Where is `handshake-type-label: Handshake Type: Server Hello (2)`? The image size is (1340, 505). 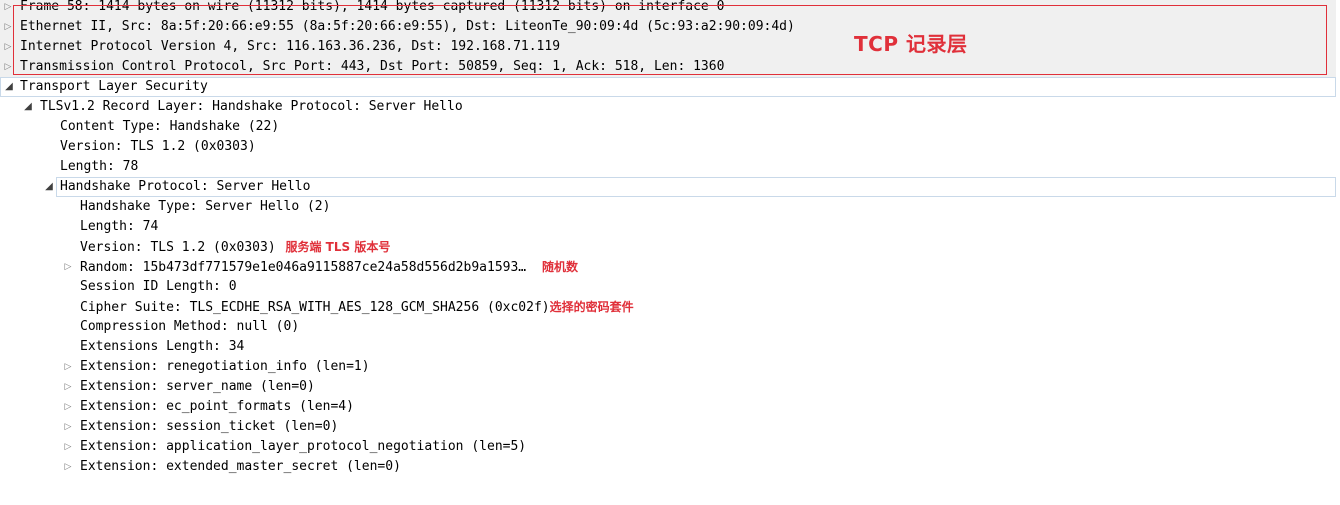
handshake-type-label: Handshake Type: Server Hello (2) is located at coordinates (205, 206).